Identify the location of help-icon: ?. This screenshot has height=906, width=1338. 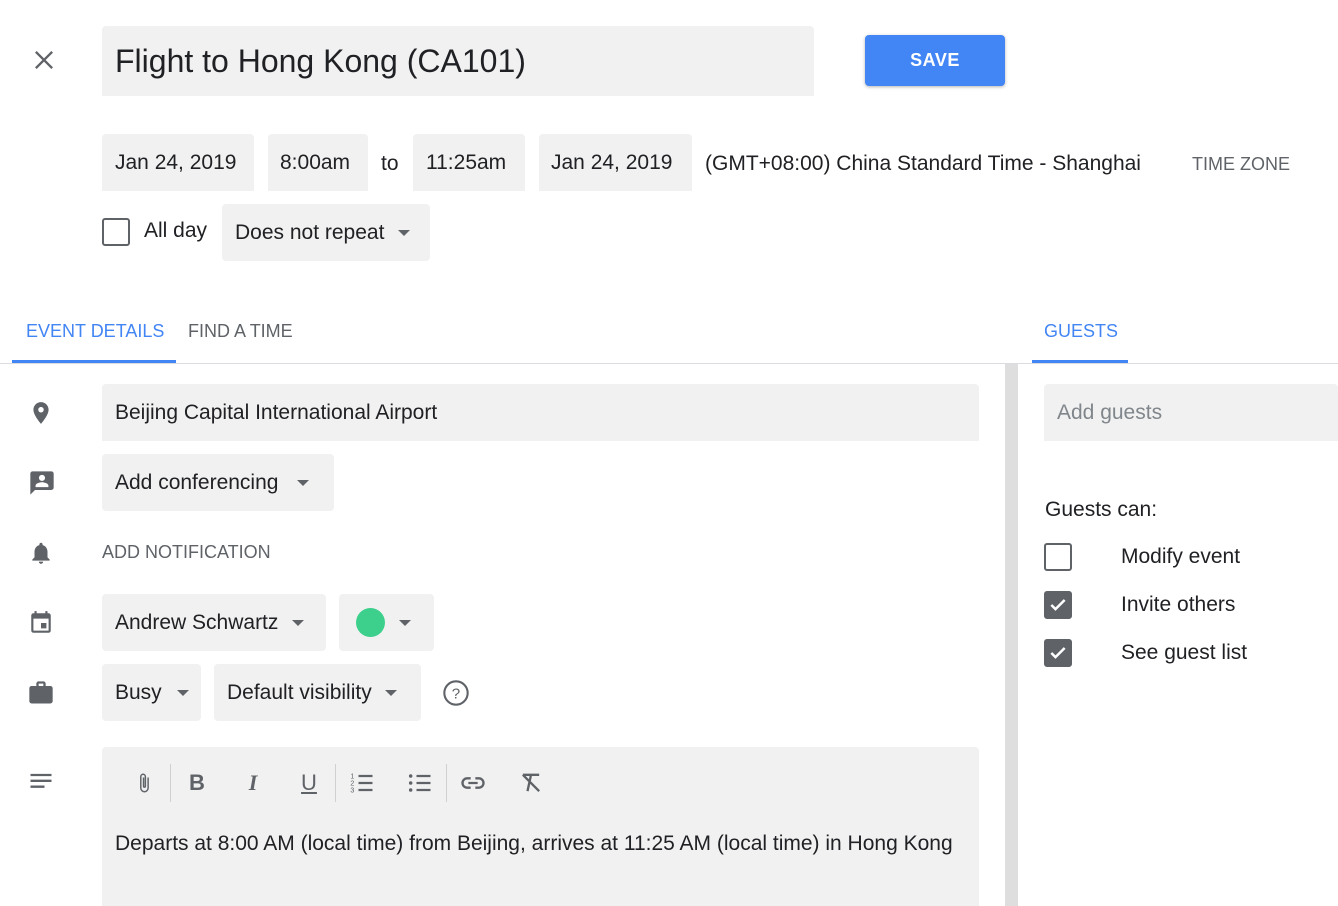
(456, 693).